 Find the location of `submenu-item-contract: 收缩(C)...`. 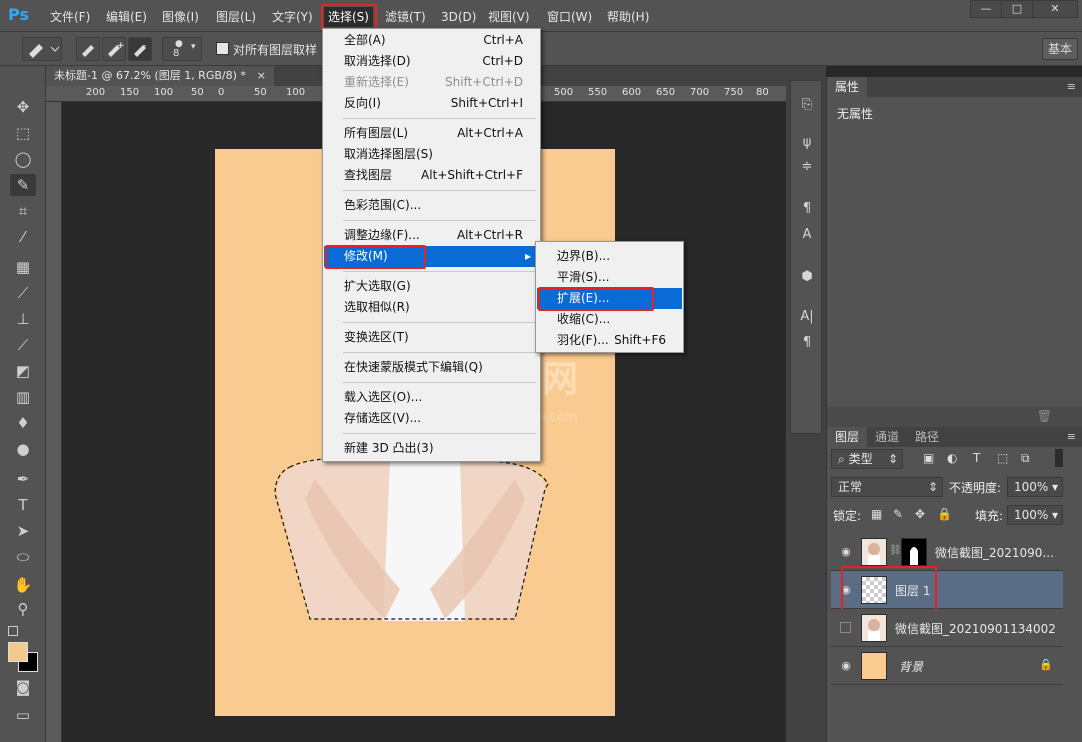

submenu-item-contract: 收缩(C)... is located at coordinates (609, 319).